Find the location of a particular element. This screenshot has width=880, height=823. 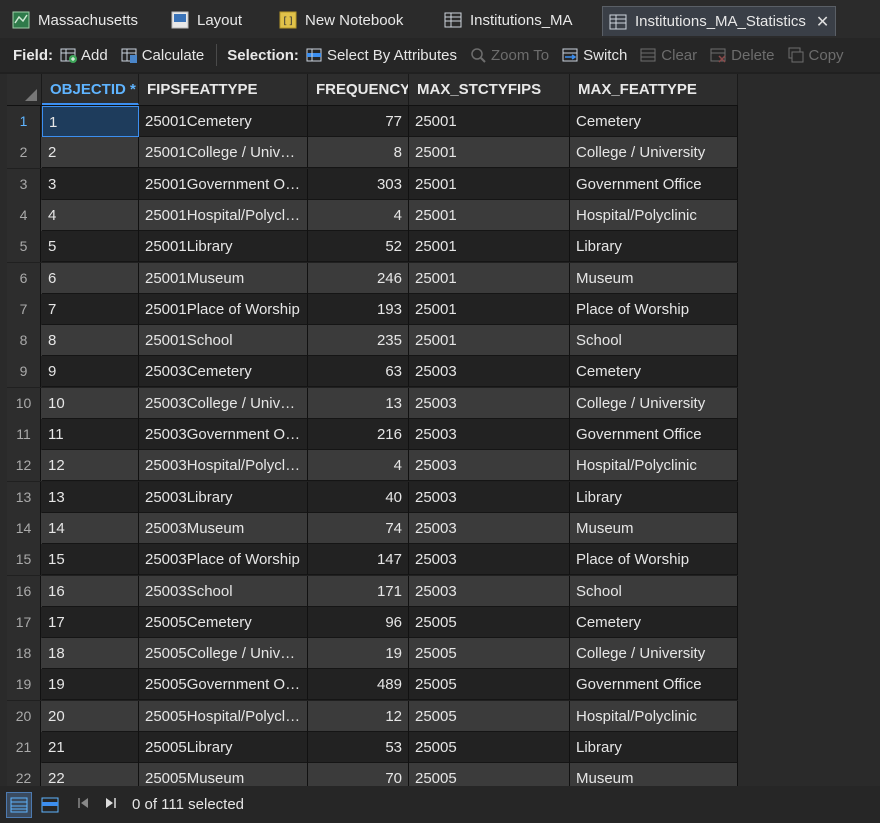

row-number: 17 is located at coordinates (24, 622).